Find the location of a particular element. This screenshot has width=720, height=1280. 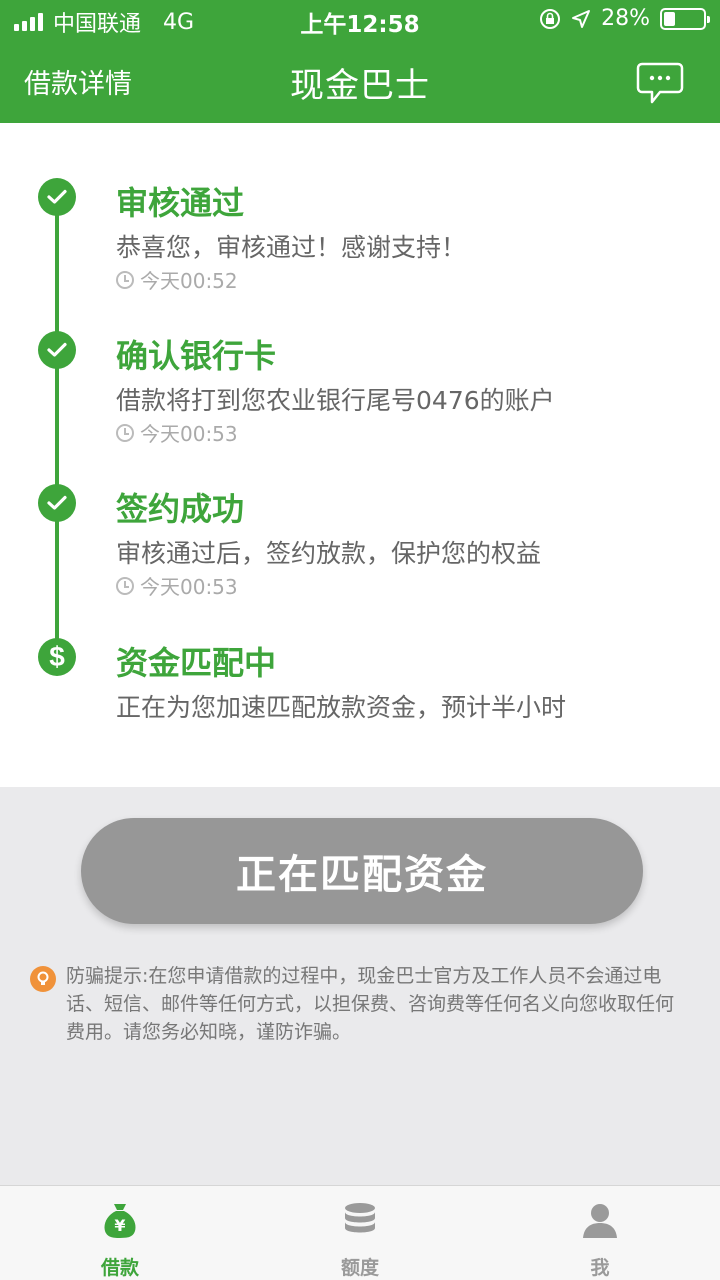

battery-percent: 28% is located at coordinates (625, 18).